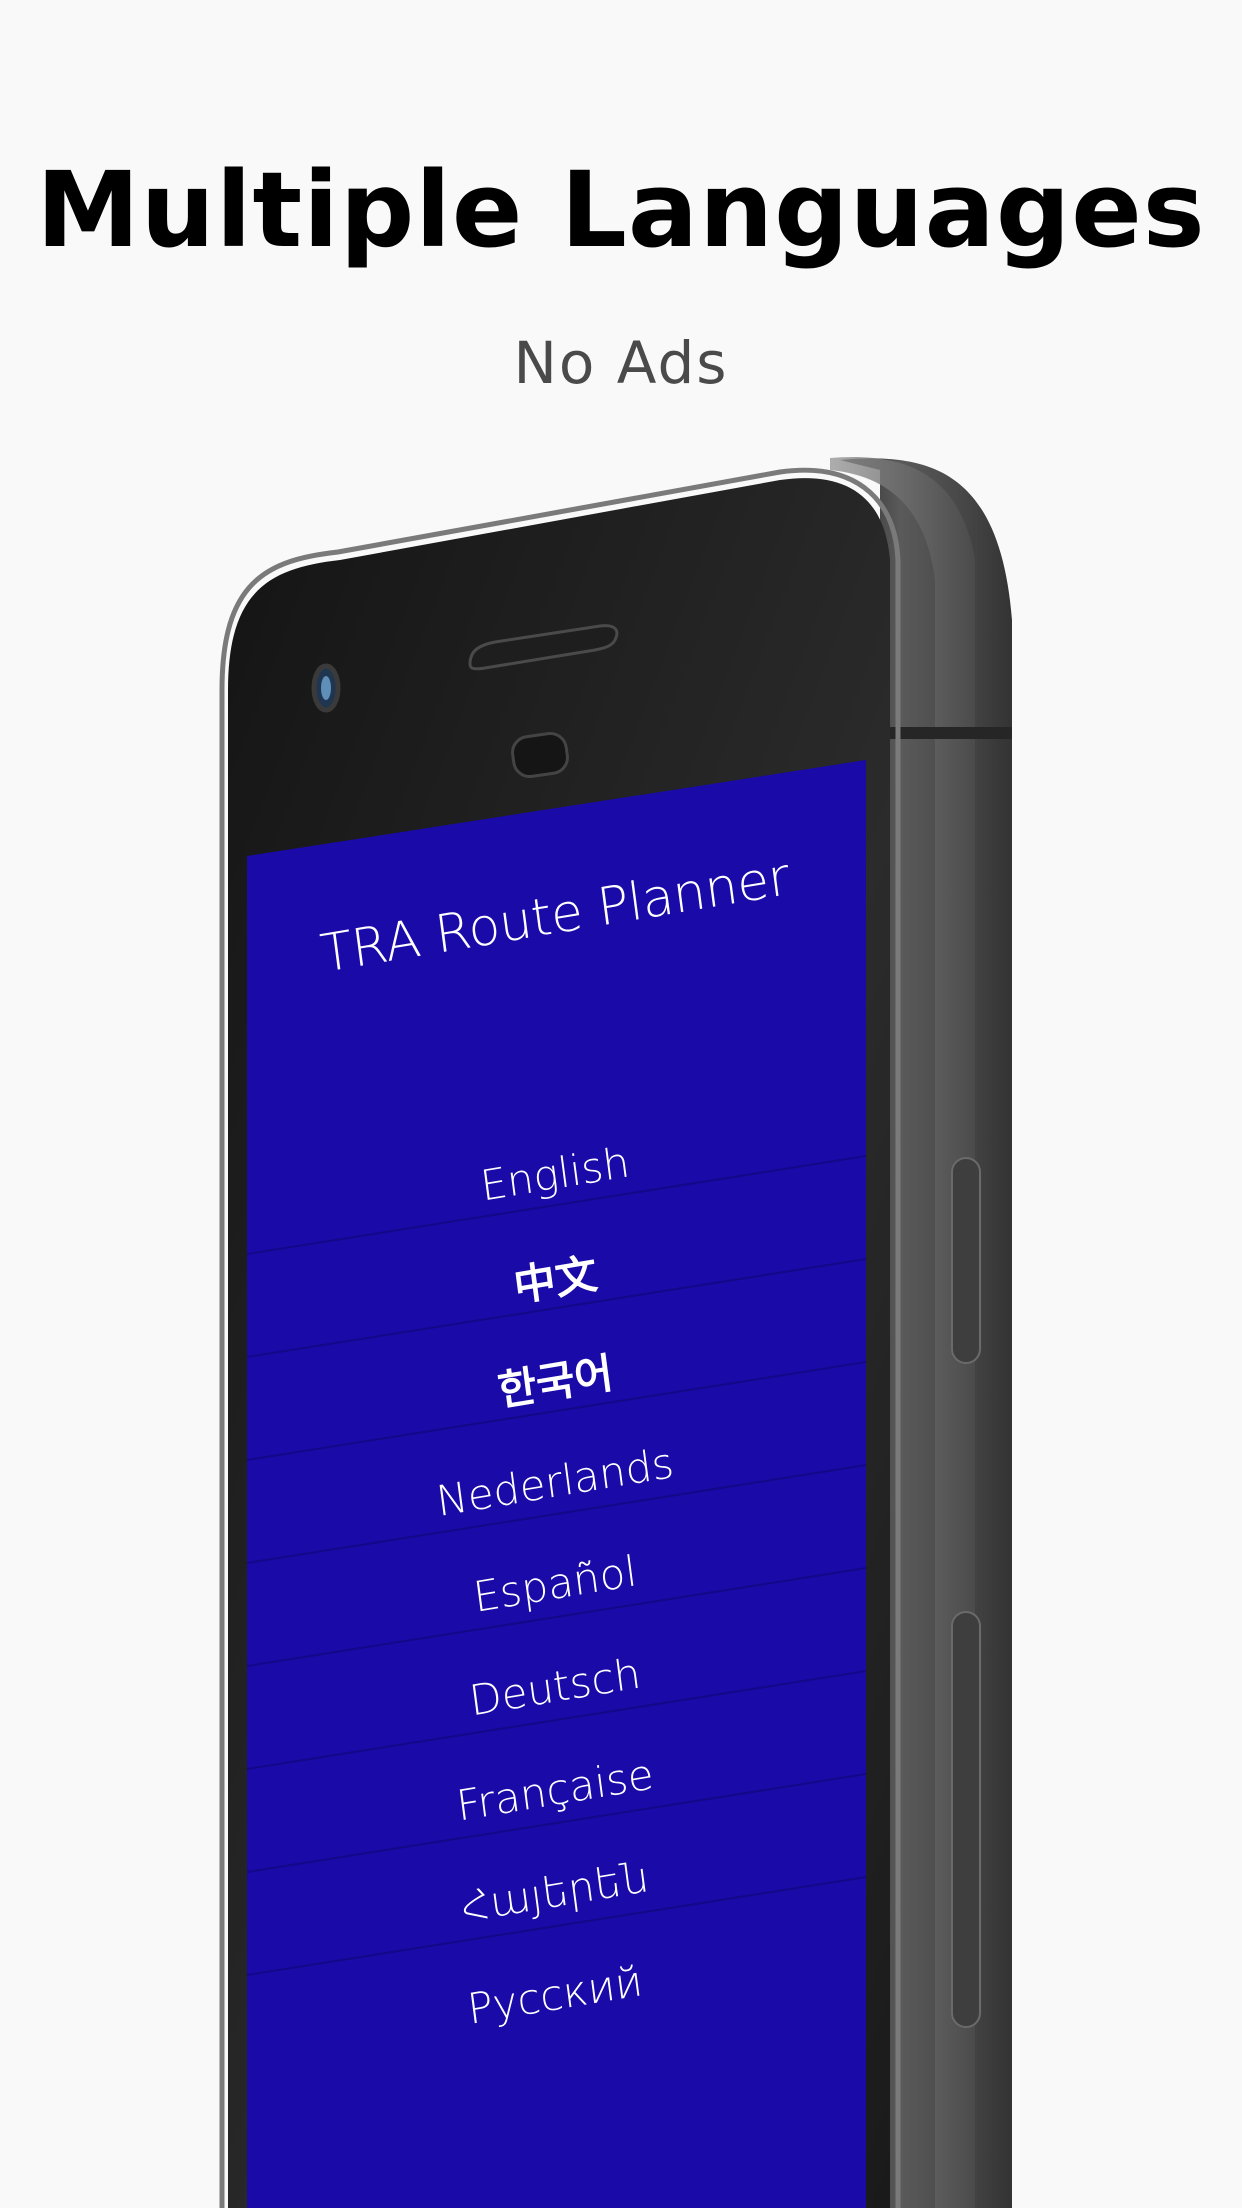 The height and width of the screenshot is (2208, 1242). What do you see at coordinates (540, 755) in the screenshot?
I see `proximity-sensor-icon` at bounding box center [540, 755].